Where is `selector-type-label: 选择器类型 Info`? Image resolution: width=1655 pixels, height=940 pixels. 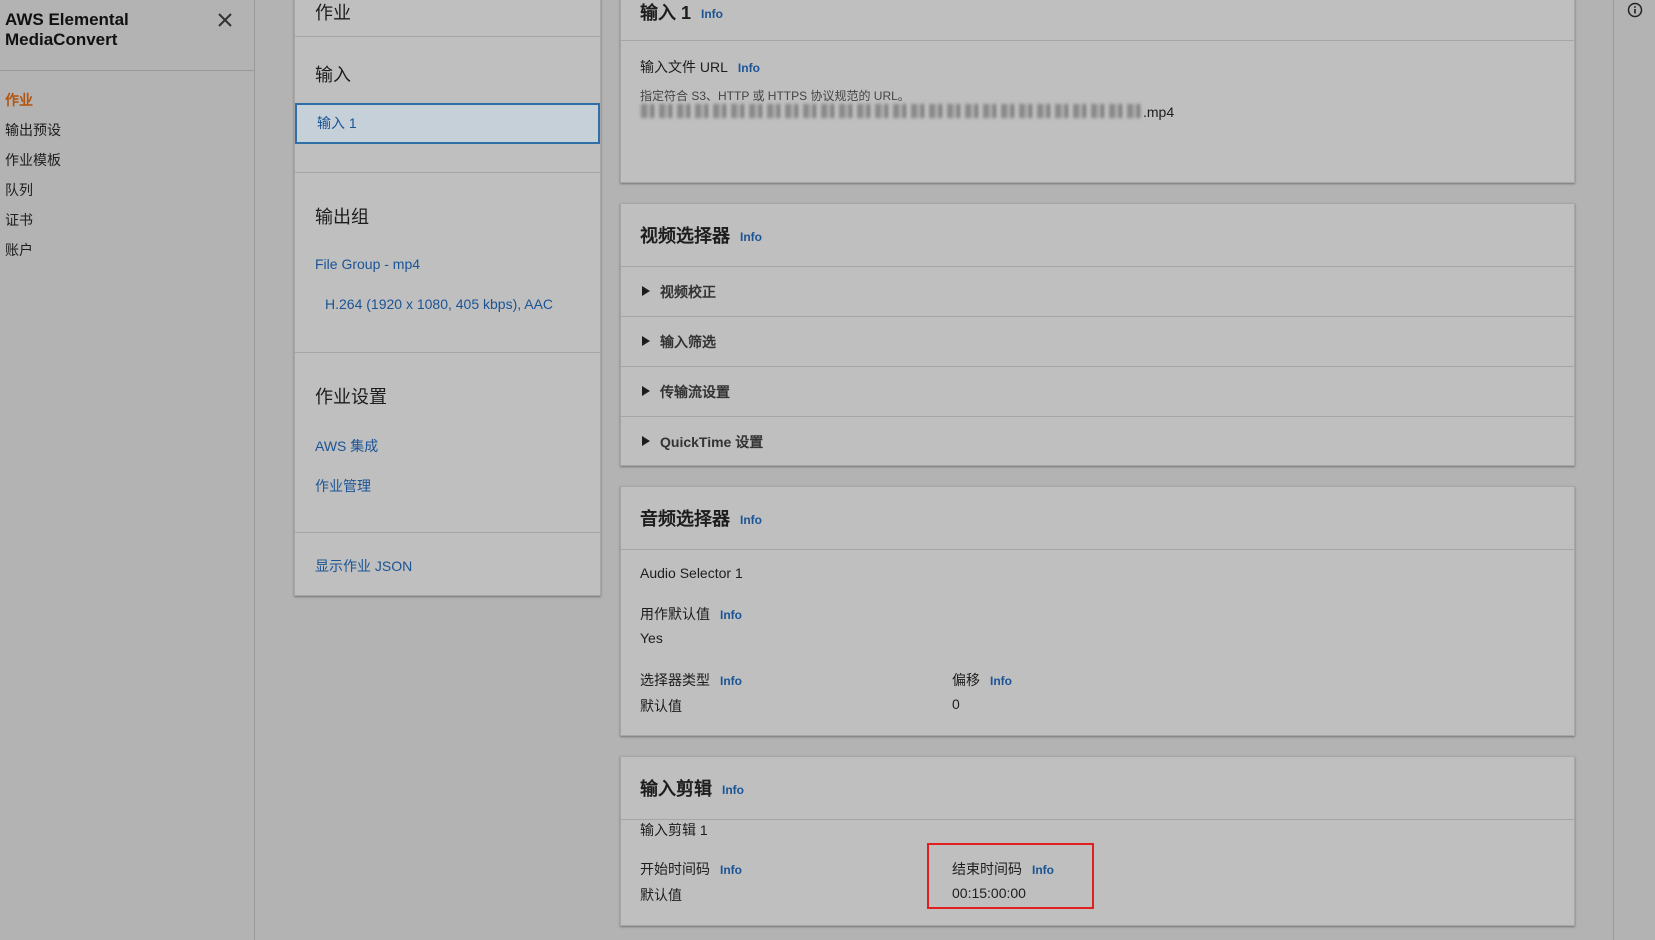
selector-type-label: 选择器类型 Info is located at coordinates (691, 680).